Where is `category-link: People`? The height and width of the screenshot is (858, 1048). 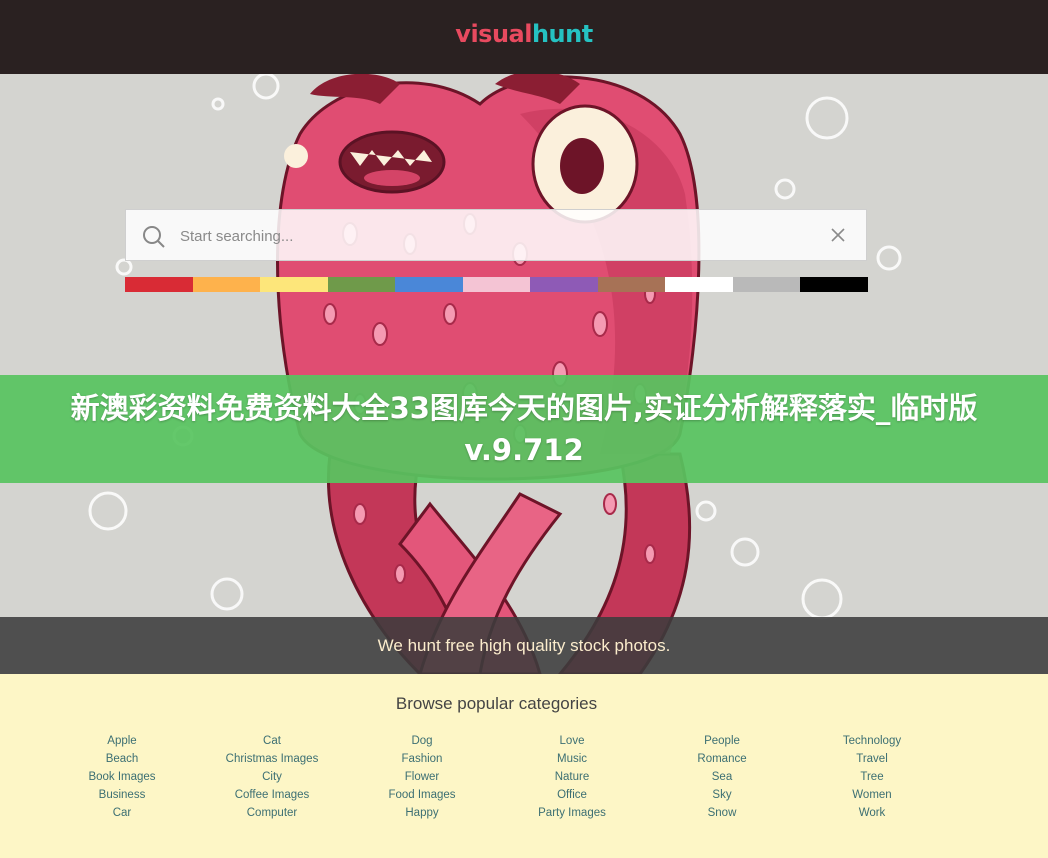
category-link: People is located at coordinates (722, 741).